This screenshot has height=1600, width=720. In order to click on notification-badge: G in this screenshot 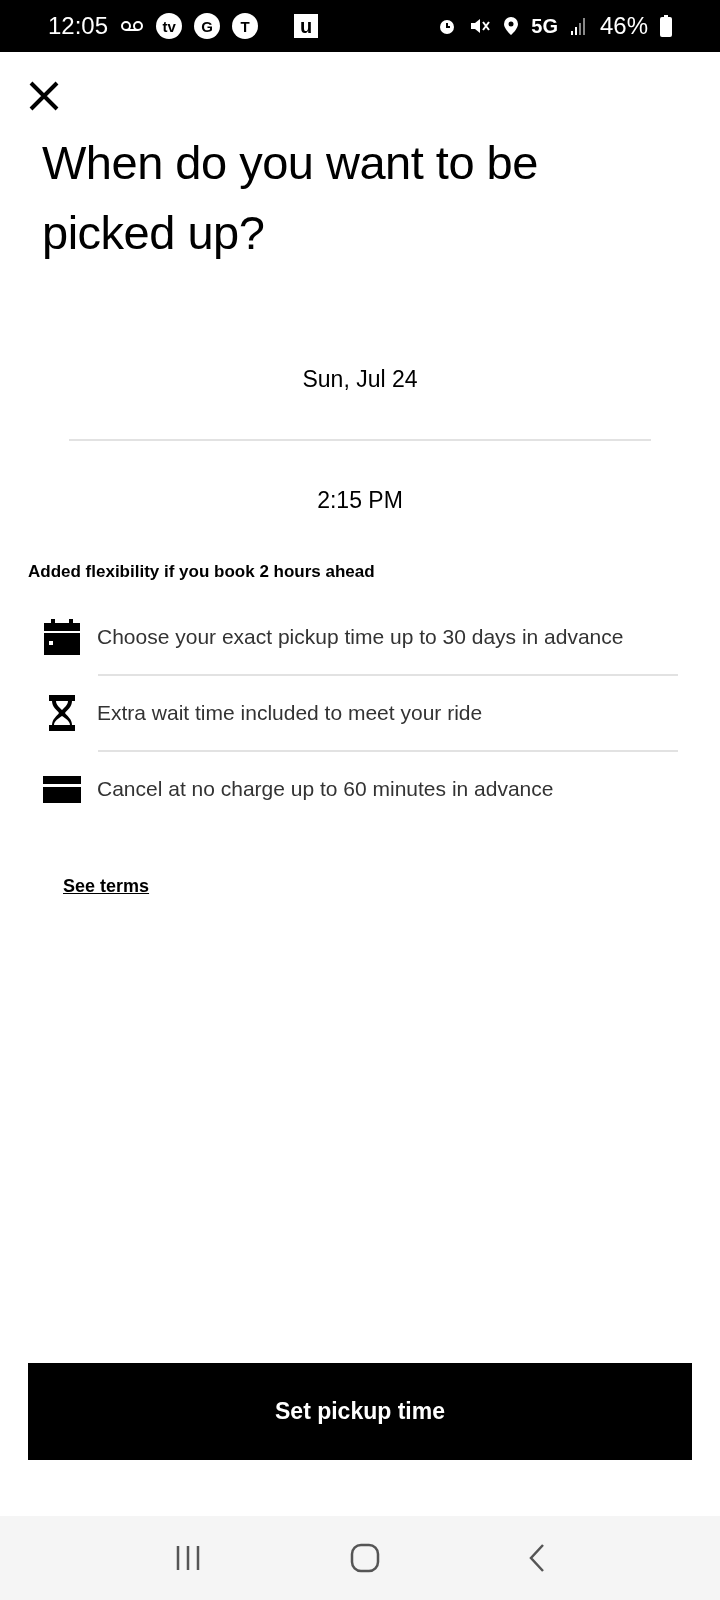, I will do `click(207, 26)`.